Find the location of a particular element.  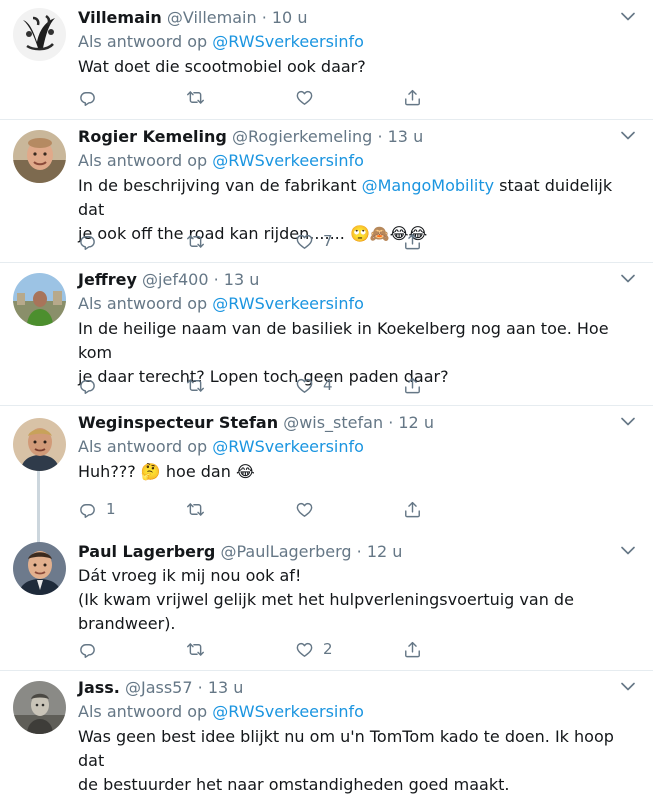

laughing-emoji: 😂 is located at coordinates (245, 471).